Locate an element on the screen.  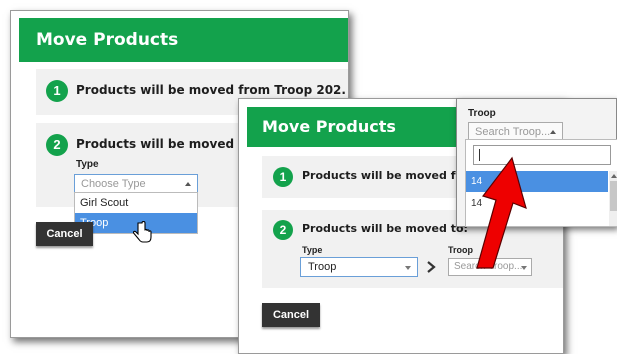
scroll-up-icon is located at coordinates (614, 176).